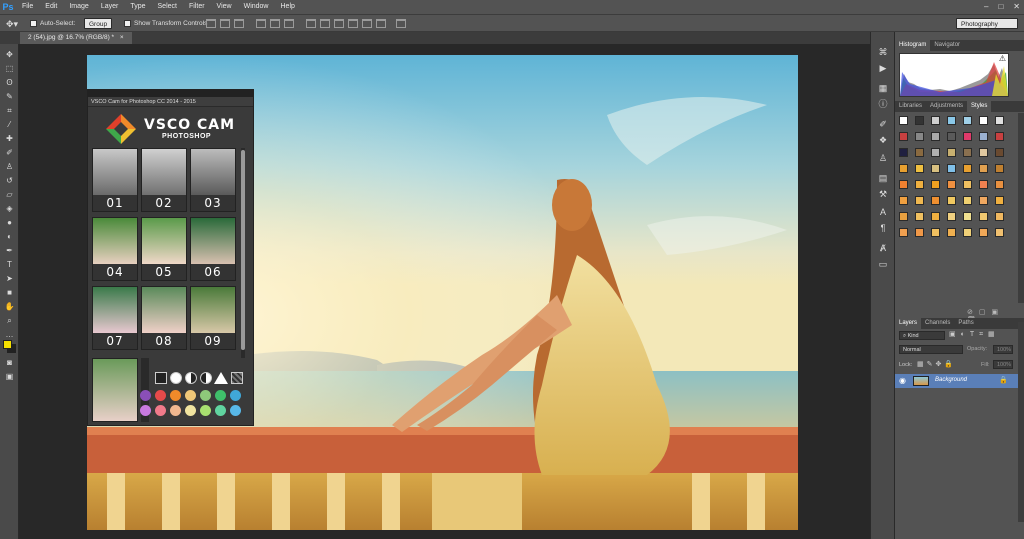 This screenshot has height=539, width=1024. Describe the element at coordinates (883, 212) in the screenshot. I see `character-panel-icon: A` at that location.